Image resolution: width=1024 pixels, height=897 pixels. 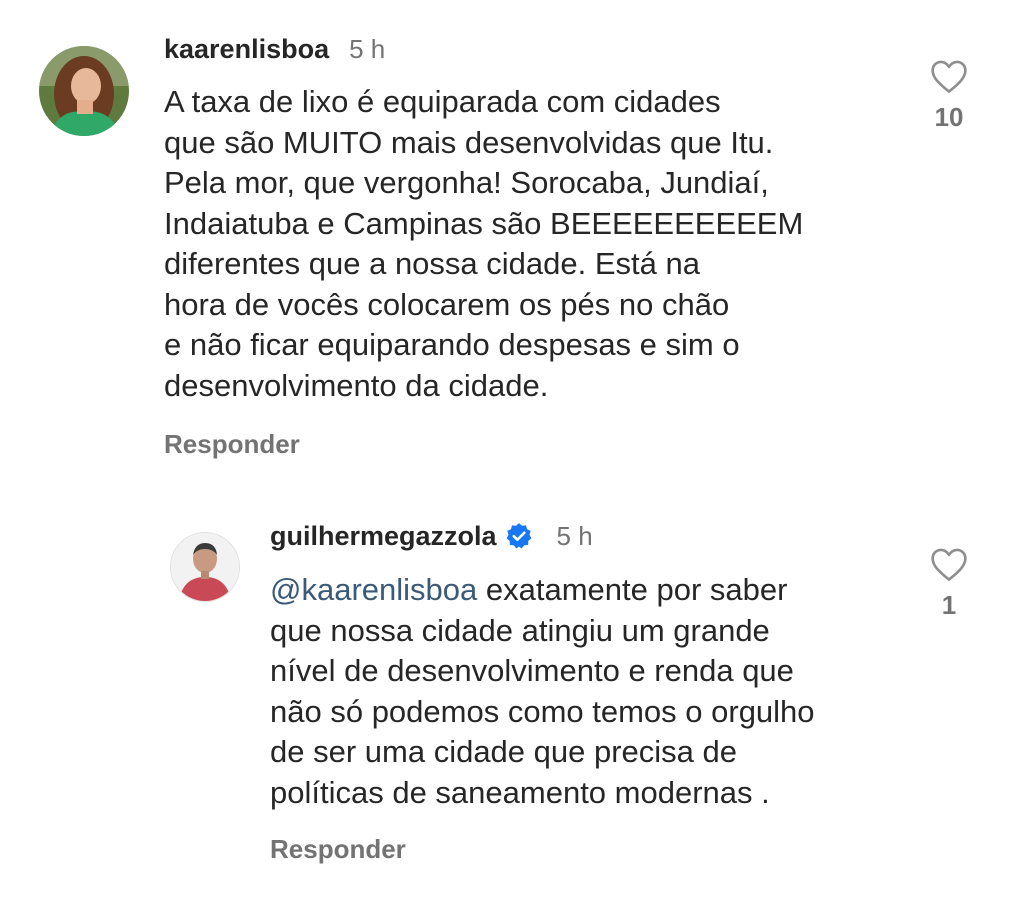 What do you see at coordinates (452, 344) in the screenshot?
I see `comment-line: e não ficar equiparando despesas e sim o` at bounding box center [452, 344].